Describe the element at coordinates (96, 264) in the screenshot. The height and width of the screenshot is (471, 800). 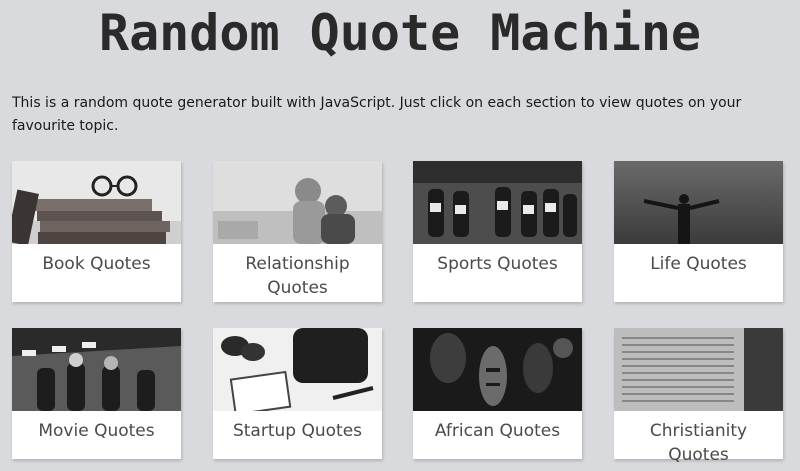
I see `card-label: Book Quotes` at that location.